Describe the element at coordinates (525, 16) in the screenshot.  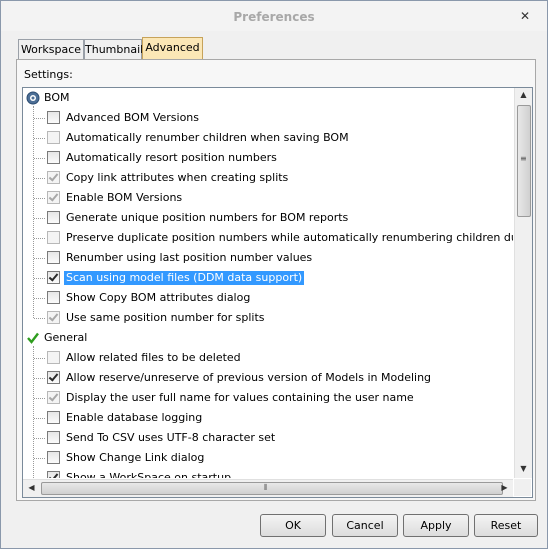
I see `close-icon: ✕` at that location.